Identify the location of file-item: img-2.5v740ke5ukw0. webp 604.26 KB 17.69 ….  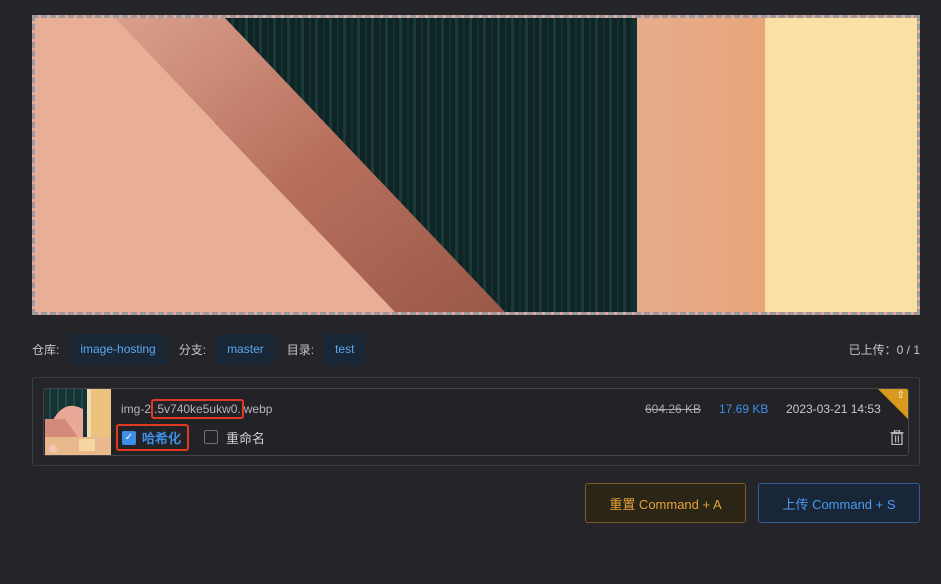
(476, 422).